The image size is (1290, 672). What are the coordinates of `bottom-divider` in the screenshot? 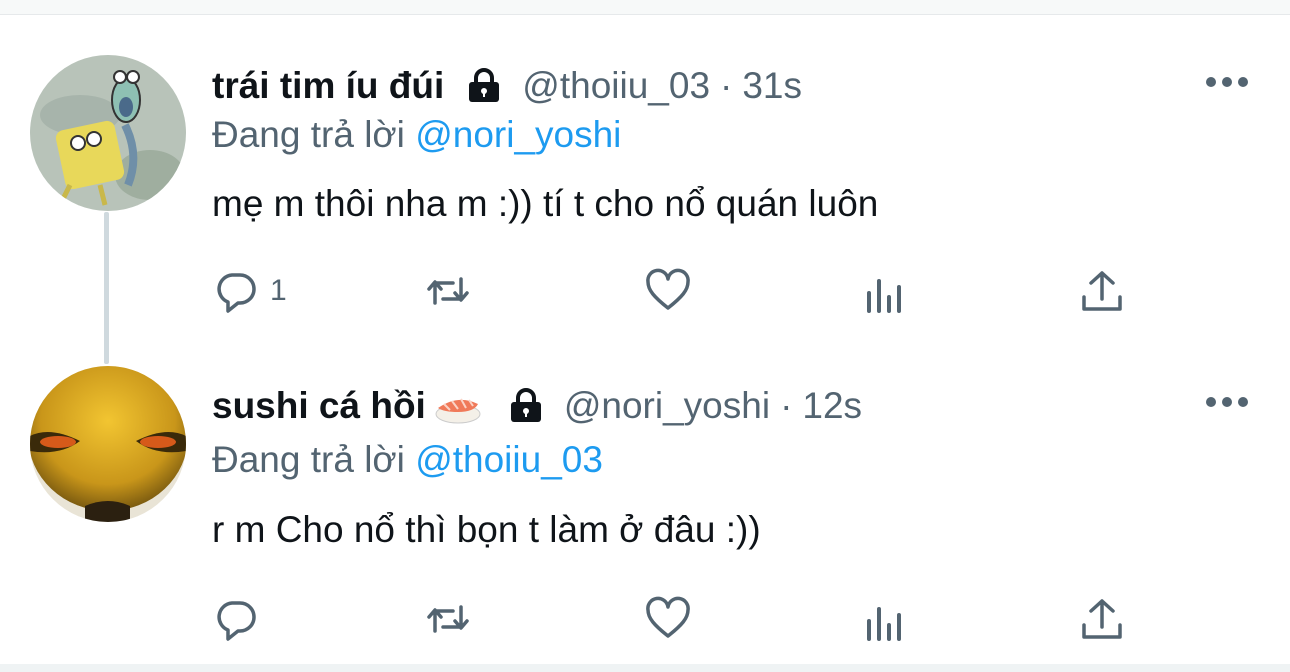 It's located at (645, 668).